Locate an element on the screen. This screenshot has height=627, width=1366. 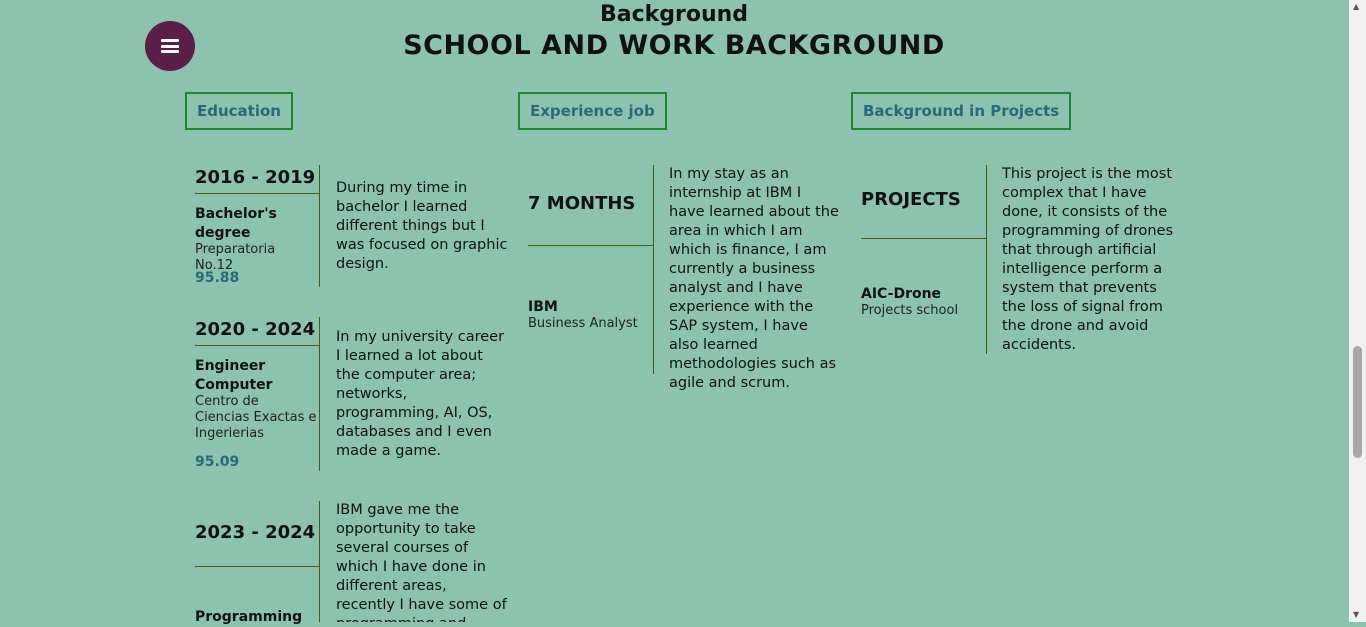
experience-role: Business Analyst is located at coordinates (583, 323).